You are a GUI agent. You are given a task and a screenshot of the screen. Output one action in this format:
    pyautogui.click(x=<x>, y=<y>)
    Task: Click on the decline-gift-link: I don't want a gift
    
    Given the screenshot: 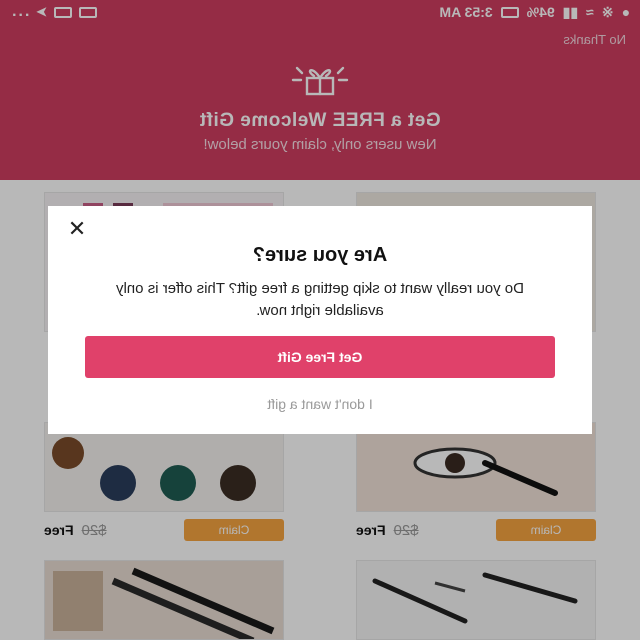 What is the action you would take?
    pyautogui.click(x=320, y=404)
    